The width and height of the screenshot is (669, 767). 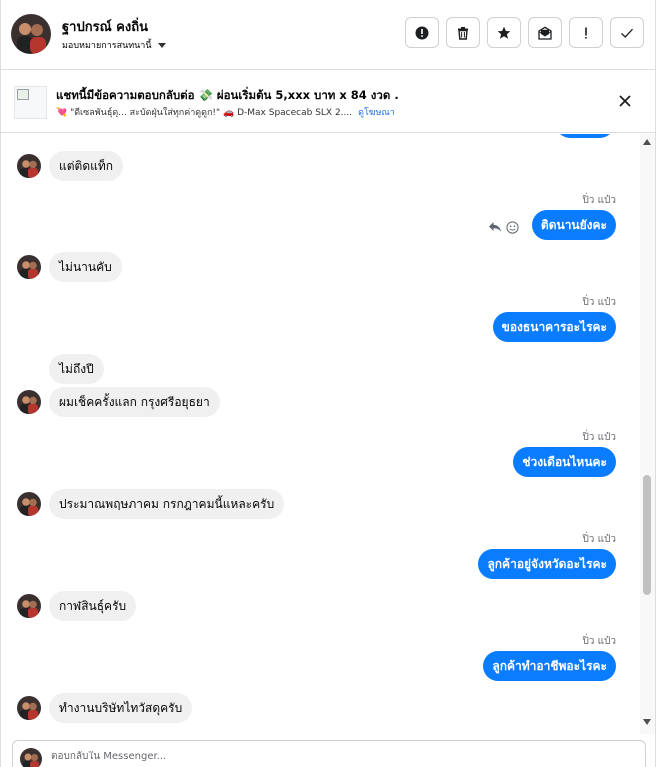 I want to click on scroll-down-arrow, so click(x=647, y=722).